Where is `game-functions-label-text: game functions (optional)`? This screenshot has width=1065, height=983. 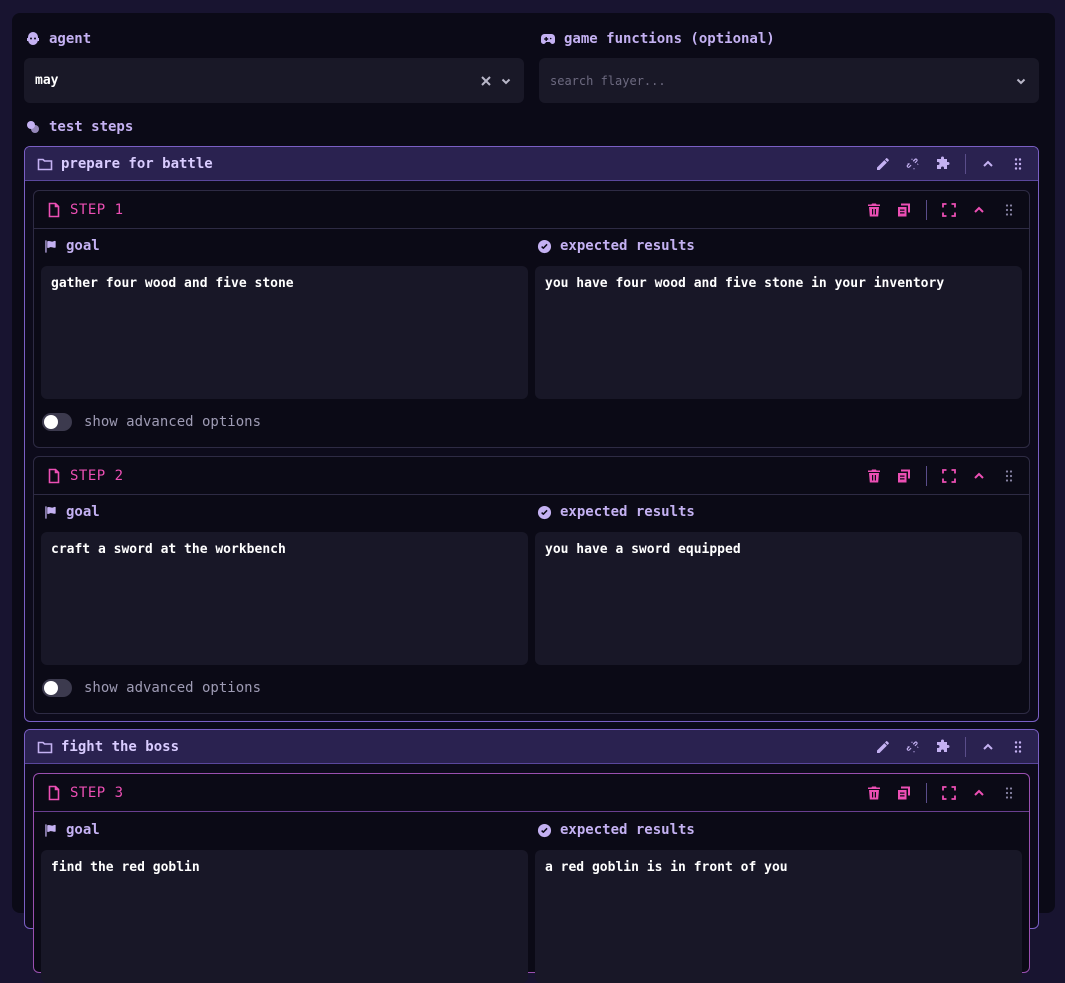
game-functions-label-text: game functions (optional) is located at coordinates (669, 39).